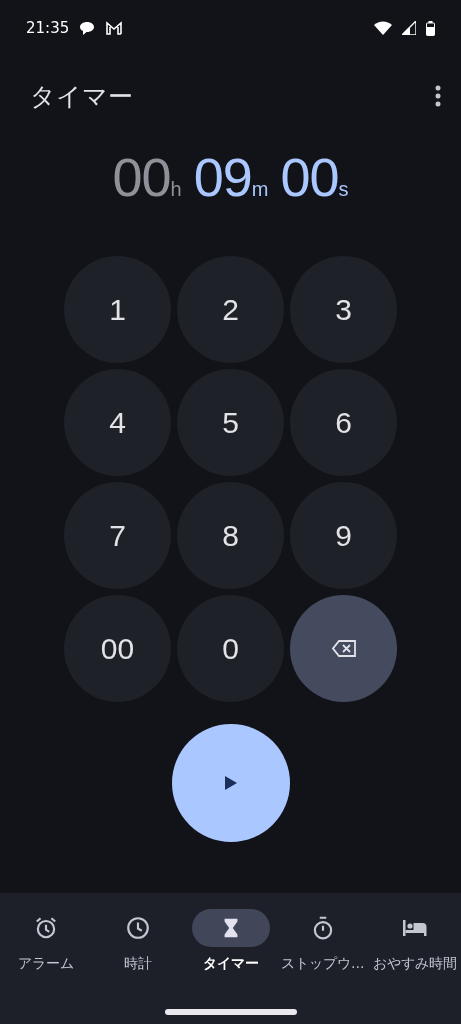 Image resolution: width=461 pixels, height=1024 pixels. Describe the element at coordinates (260, 189) in the screenshot. I see `time-unit: m` at that location.